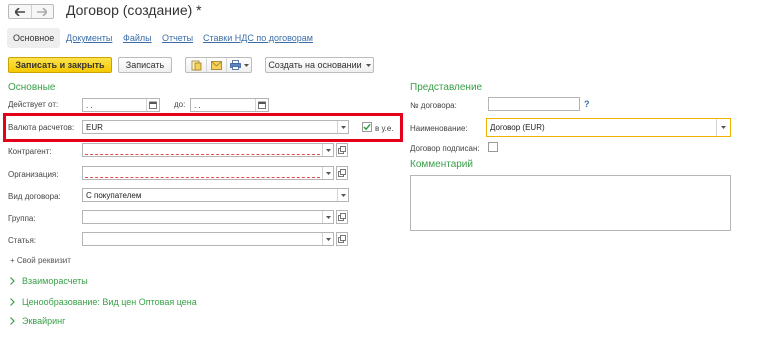 The height and width of the screenshot is (340, 763). What do you see at coordinates (33, 174) in the screenshot?
I see `organization-label: Организация:` at bounding box center [33, 174].